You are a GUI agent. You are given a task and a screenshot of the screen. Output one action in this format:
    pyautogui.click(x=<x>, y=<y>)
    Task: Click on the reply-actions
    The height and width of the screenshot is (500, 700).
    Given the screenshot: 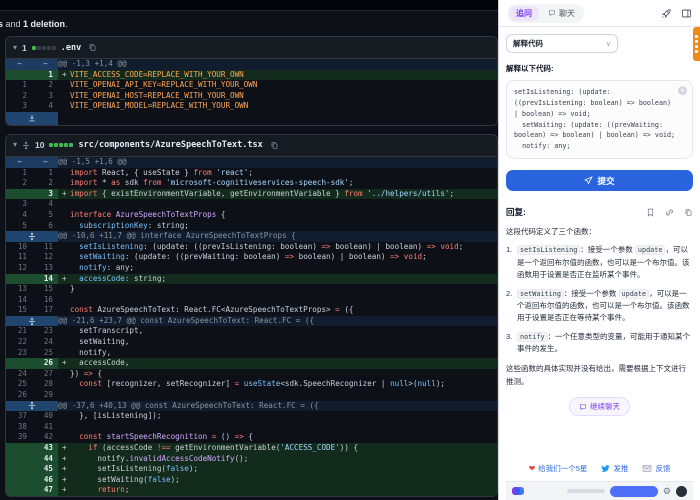 What is the action you would take?
    pyautogui.click(x=669, y=212)
    